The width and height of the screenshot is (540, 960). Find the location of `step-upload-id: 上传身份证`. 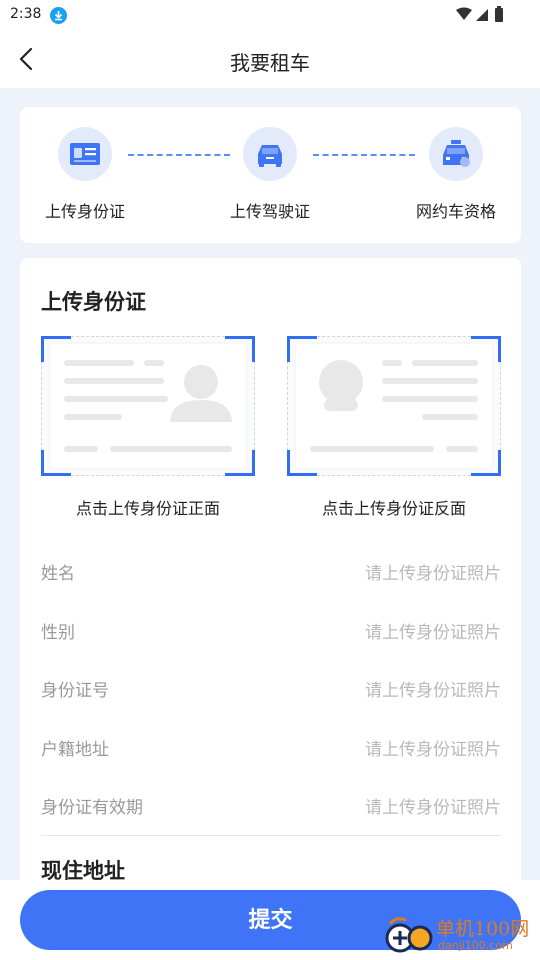

step-upload-id: 上传身份证 is located at coordinates (85, 174).